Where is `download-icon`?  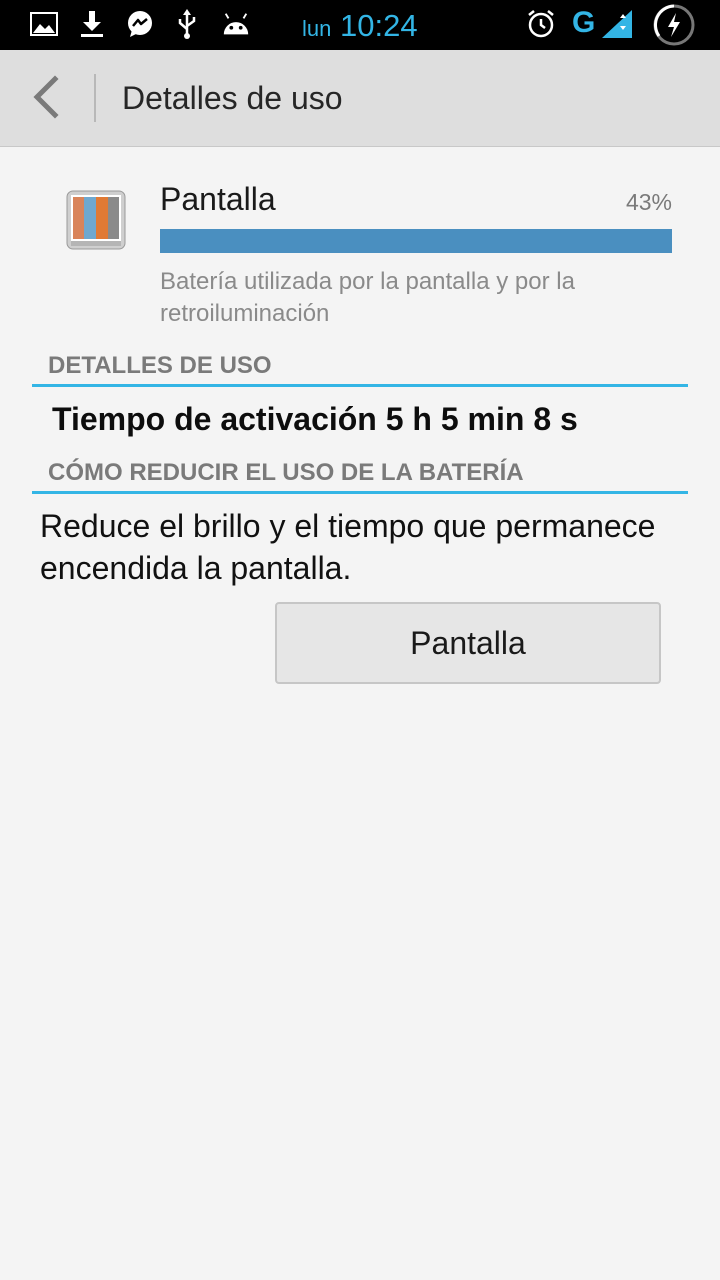 download-icon is located at coordinates (92, 24).